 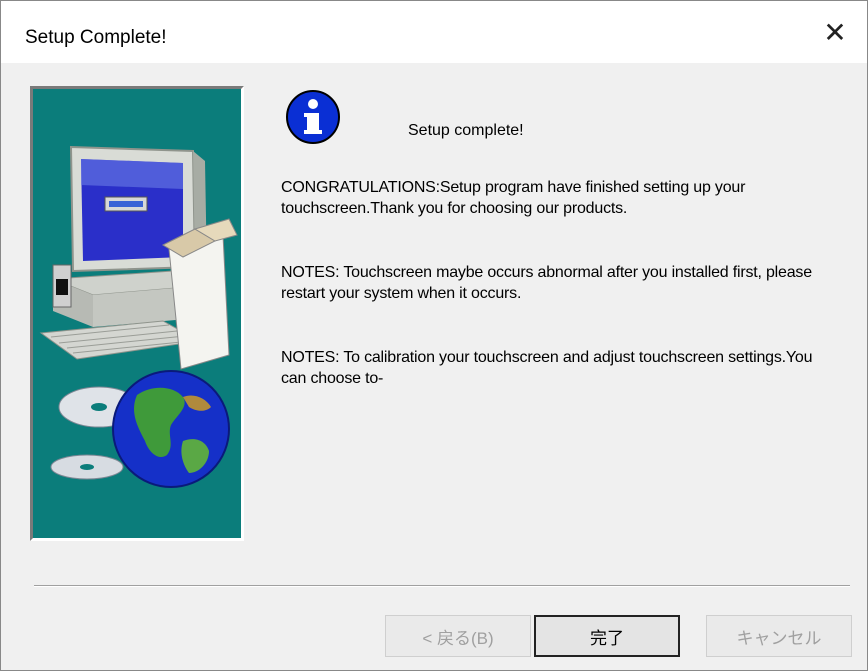 What do you see at coordinates (442, 586) in the screenshot?
I see `separator-line` at bounding box center [442, 586].